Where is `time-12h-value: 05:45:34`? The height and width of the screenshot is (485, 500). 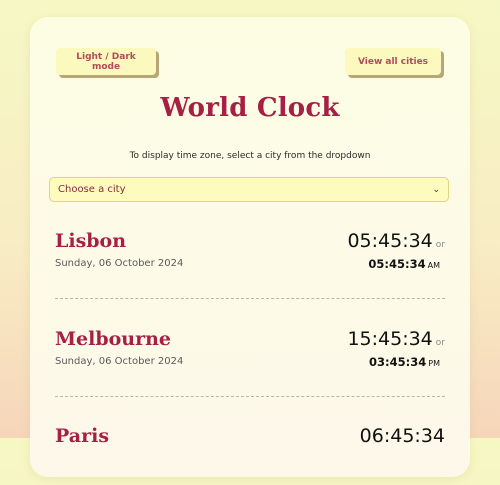 time-12h-value: 05:45:34 is located at coordinates (397, 264).